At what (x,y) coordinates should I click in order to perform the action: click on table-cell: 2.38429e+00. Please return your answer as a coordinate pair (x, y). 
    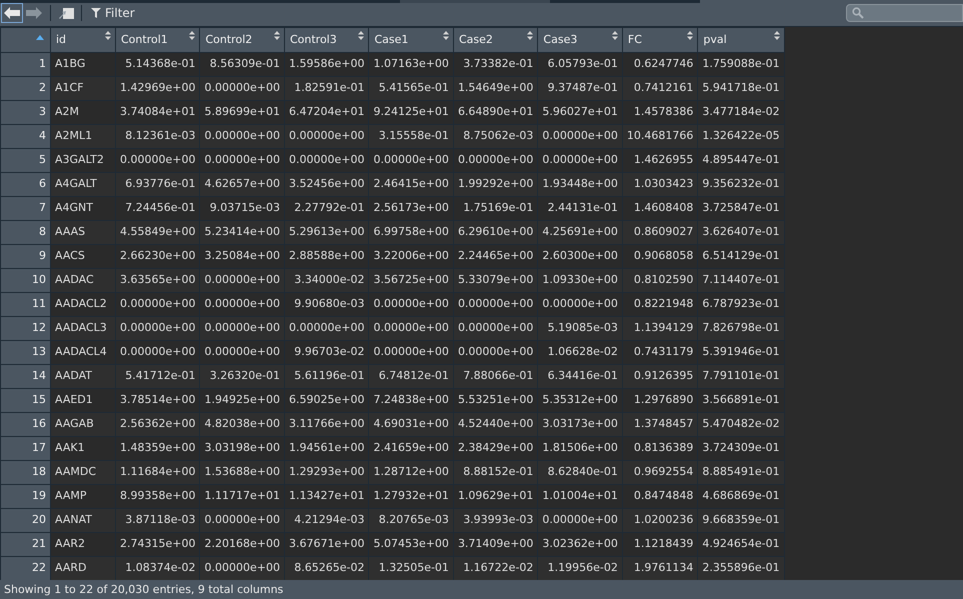
    Looking at the image, I should click on (495, 448).